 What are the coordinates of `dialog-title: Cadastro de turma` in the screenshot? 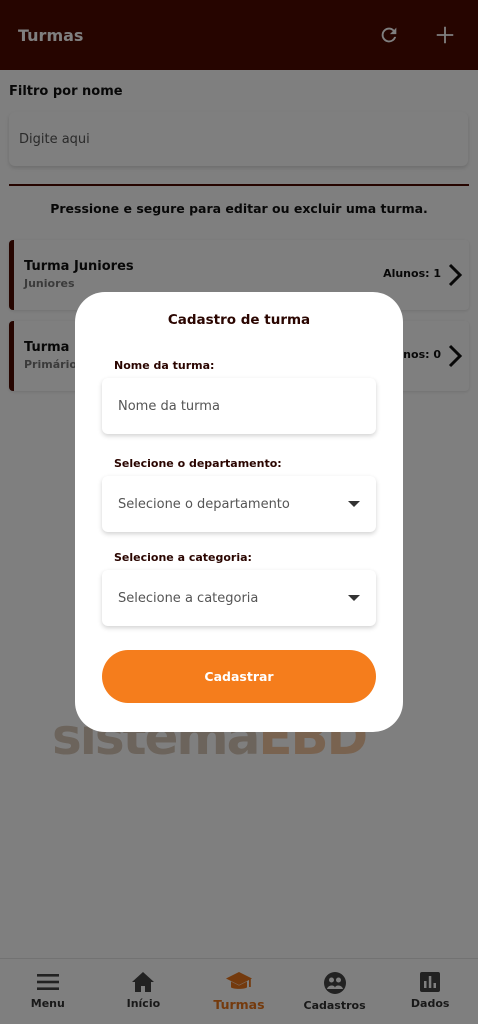 It's located at (239, 320).